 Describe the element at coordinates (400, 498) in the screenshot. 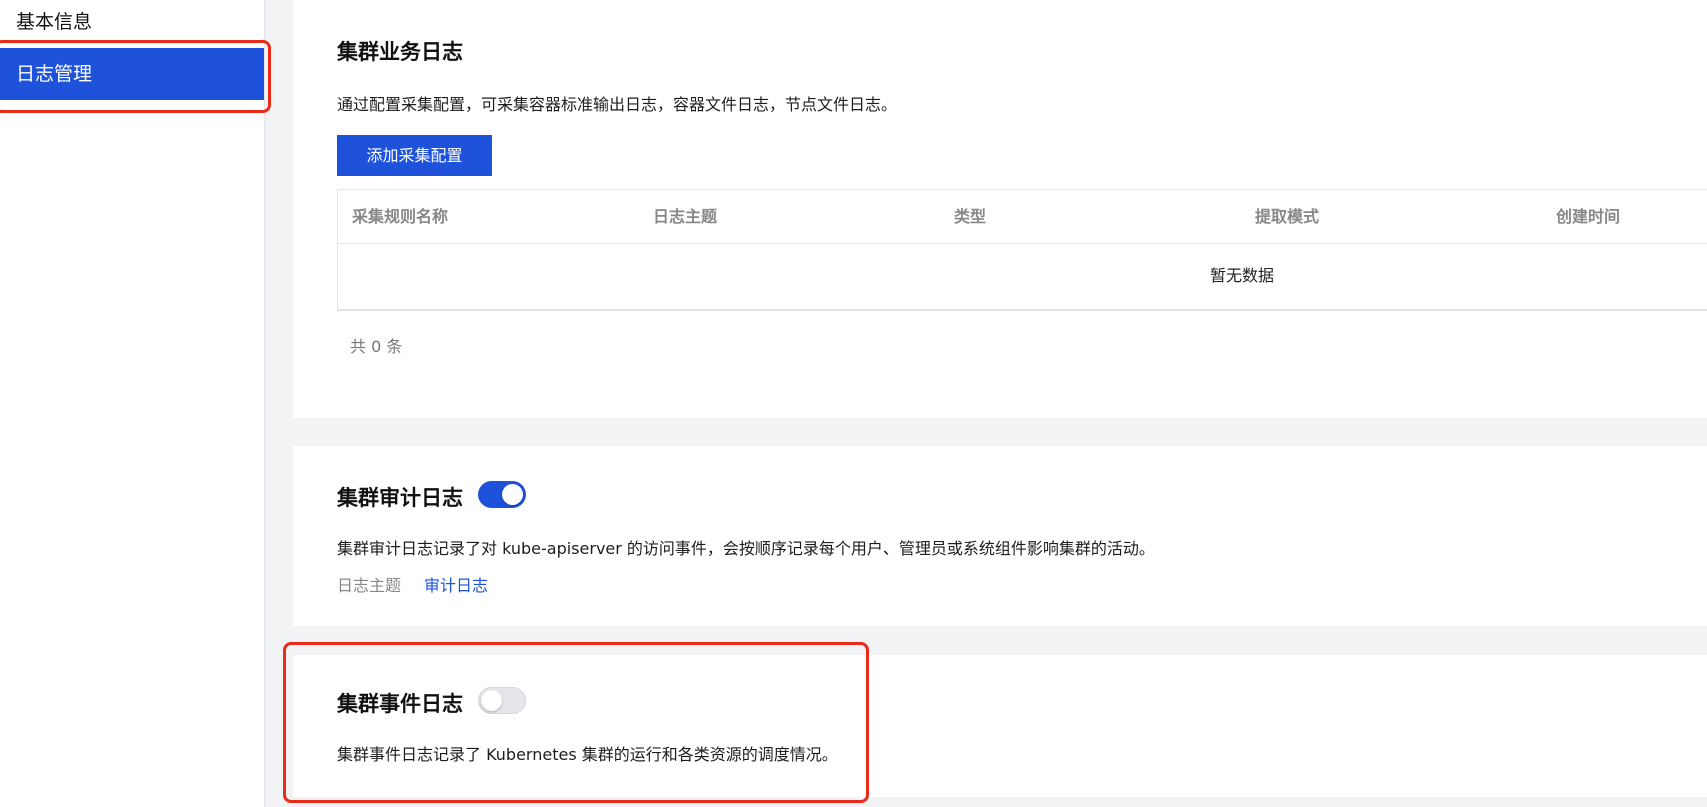

I see `audit-log-title: 集群审计日志` at that location.